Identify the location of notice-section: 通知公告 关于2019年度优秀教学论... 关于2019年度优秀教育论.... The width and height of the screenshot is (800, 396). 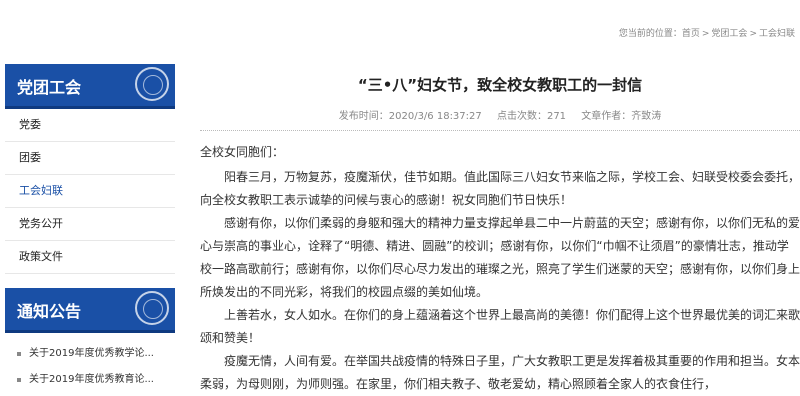
(90, 340).